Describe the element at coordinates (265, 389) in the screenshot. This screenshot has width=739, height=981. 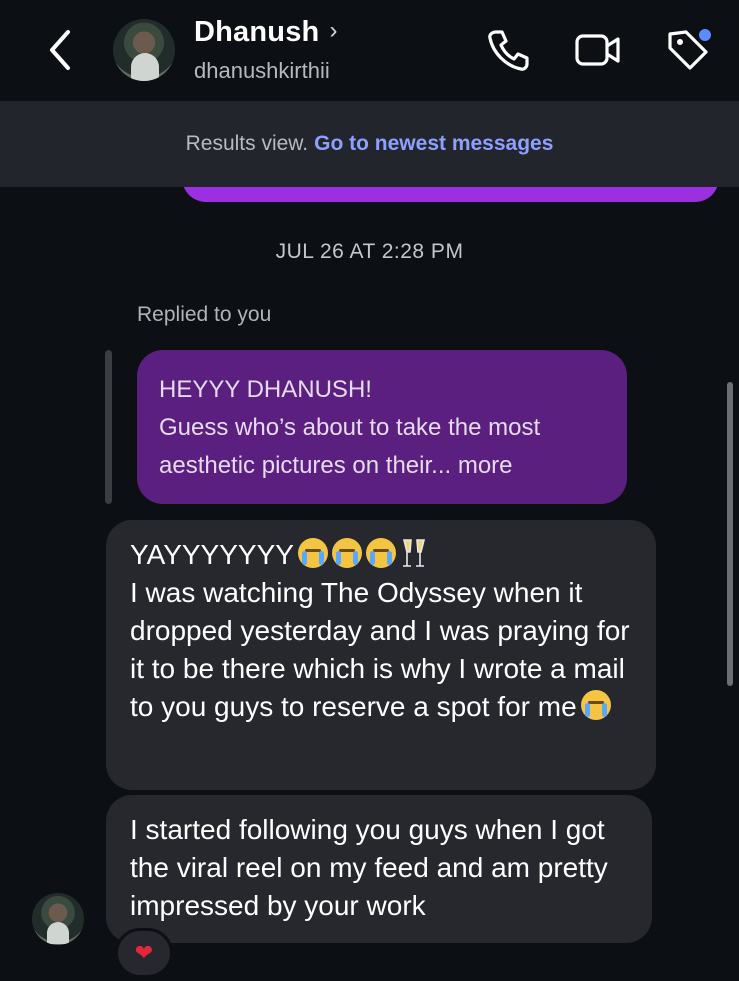
I see `replied-line: HEYYY DHANUSH!` at that location.